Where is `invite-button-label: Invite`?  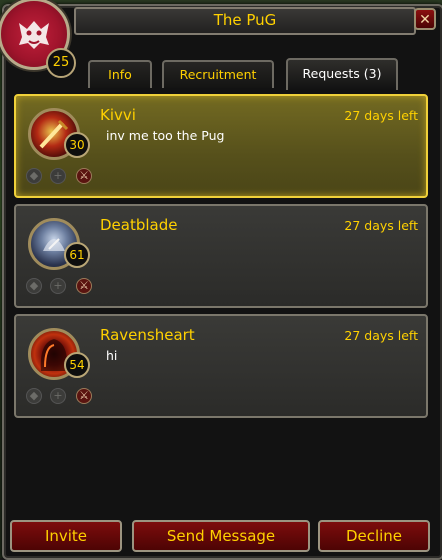 invite-button-label: Invite is located at coordinates (66, 536).